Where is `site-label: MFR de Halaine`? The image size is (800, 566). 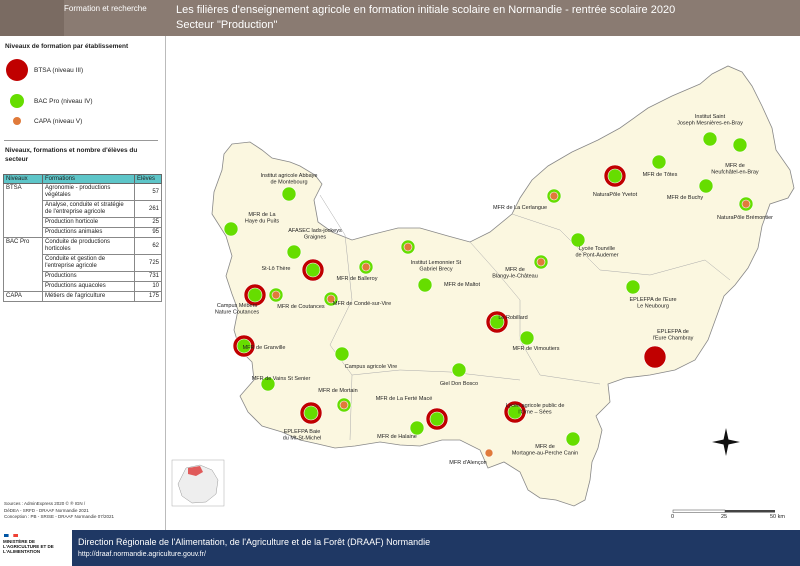
site-label: MFR de Halaine is located at coordinates (397, 437).